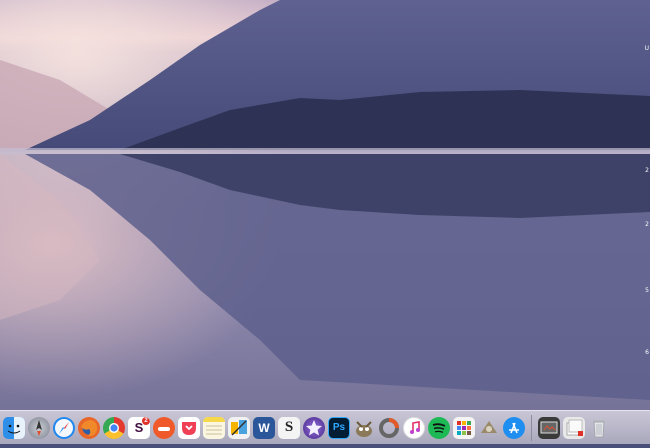 The height and width of the screenshot is (448, 650). What do you see at coordinates (89, 427) in the screenshot?
I see `firefox-icon` at bounding box center [89, 427].